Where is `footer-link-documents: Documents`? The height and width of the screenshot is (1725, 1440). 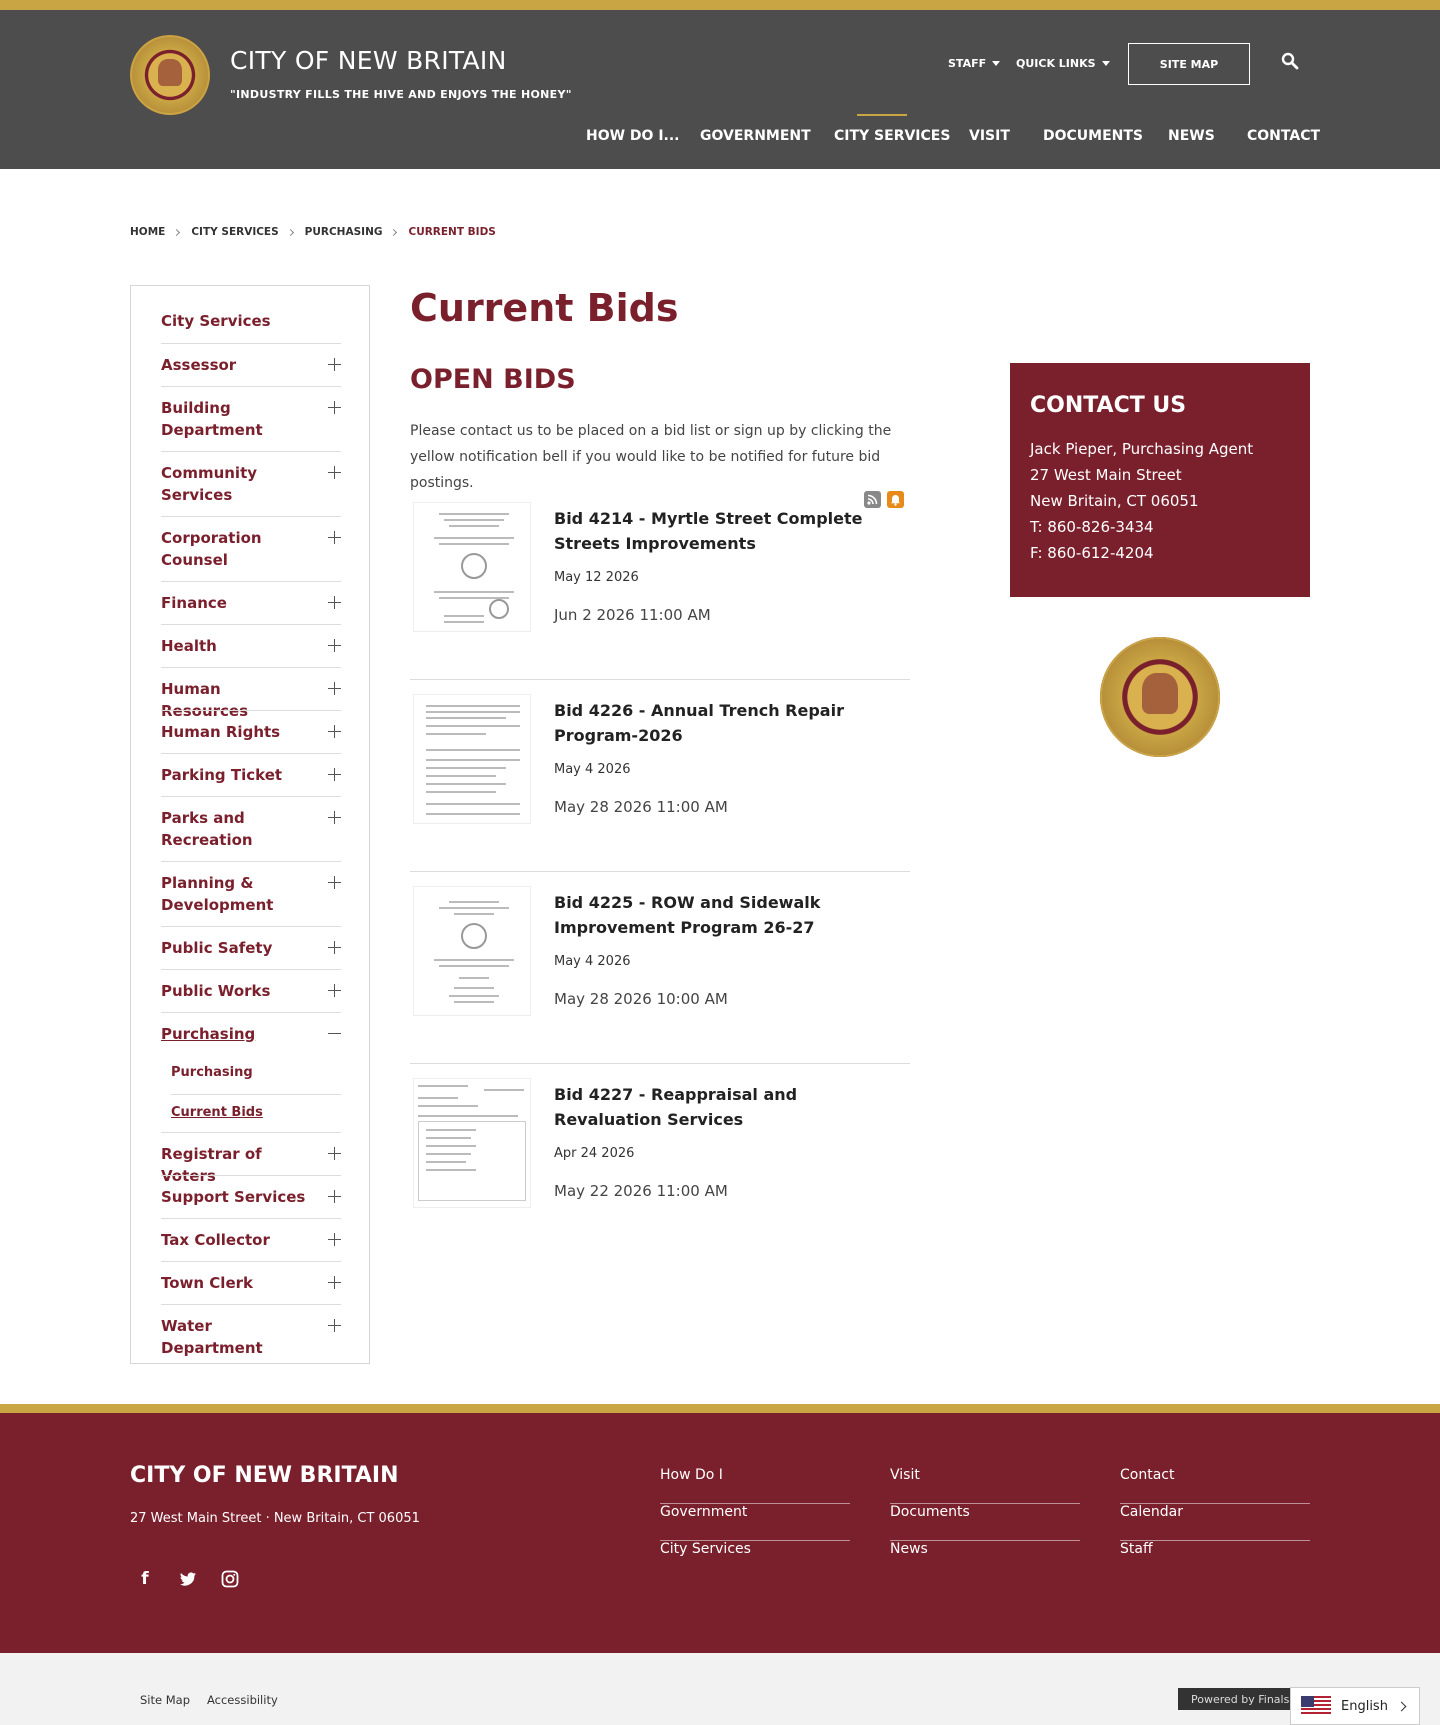
footer-link-documents: Documents is located at coordinates (985, 1522).